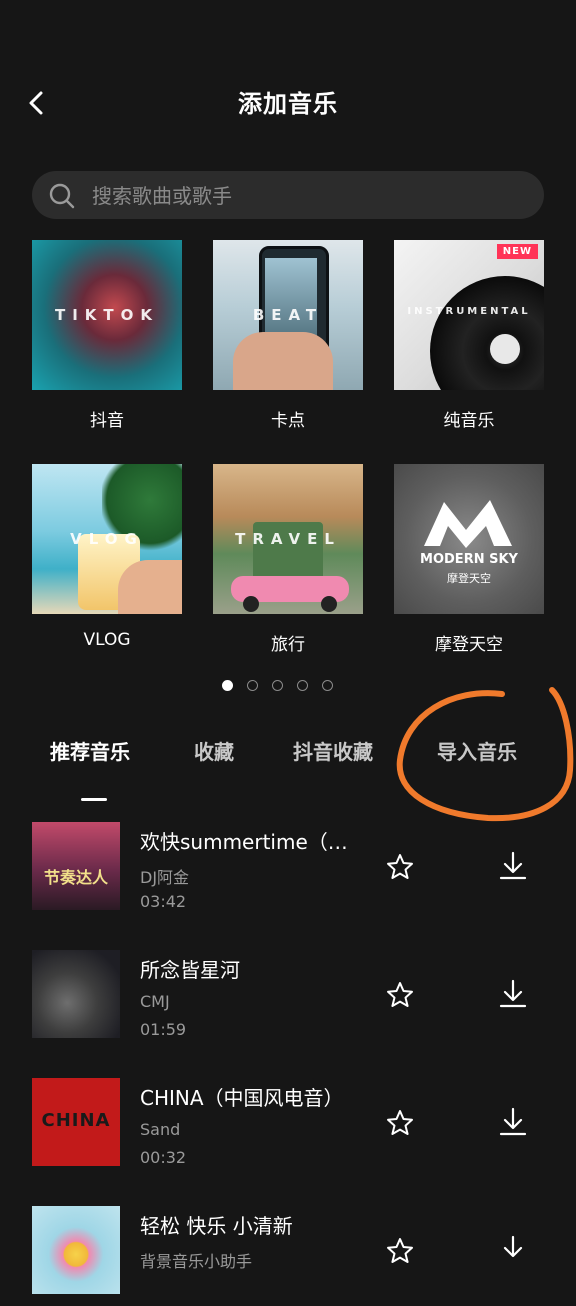 The height and width of the screenshot is (1306, 576). I want to click on song-artist: DJ阿金, so click(165, 877).